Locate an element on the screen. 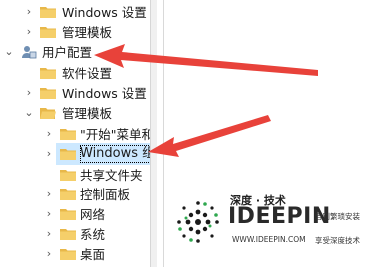 This screenshot has width=375, height=267. tree-item-label: "开始"菜单和 is located at coordinates (117, 134).